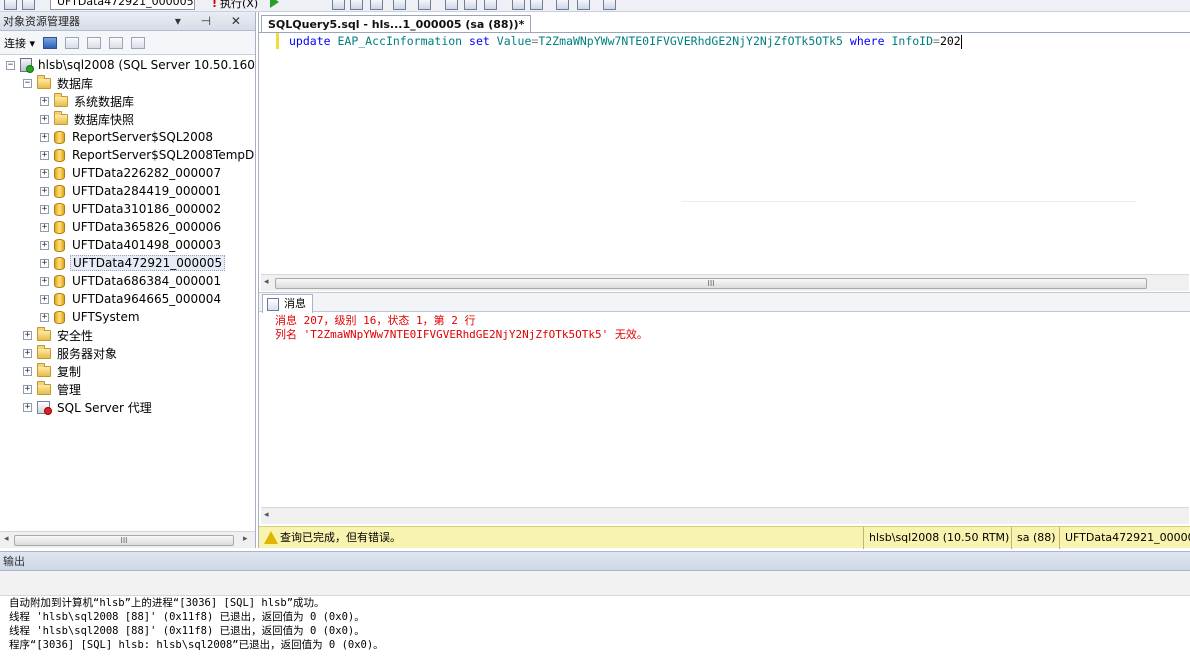 The width and height of the screenshot is (1190, 670). Describe the element at coordinates (50, 42) in the screenshot. I see `connect-object-explorer-icon` at that location.